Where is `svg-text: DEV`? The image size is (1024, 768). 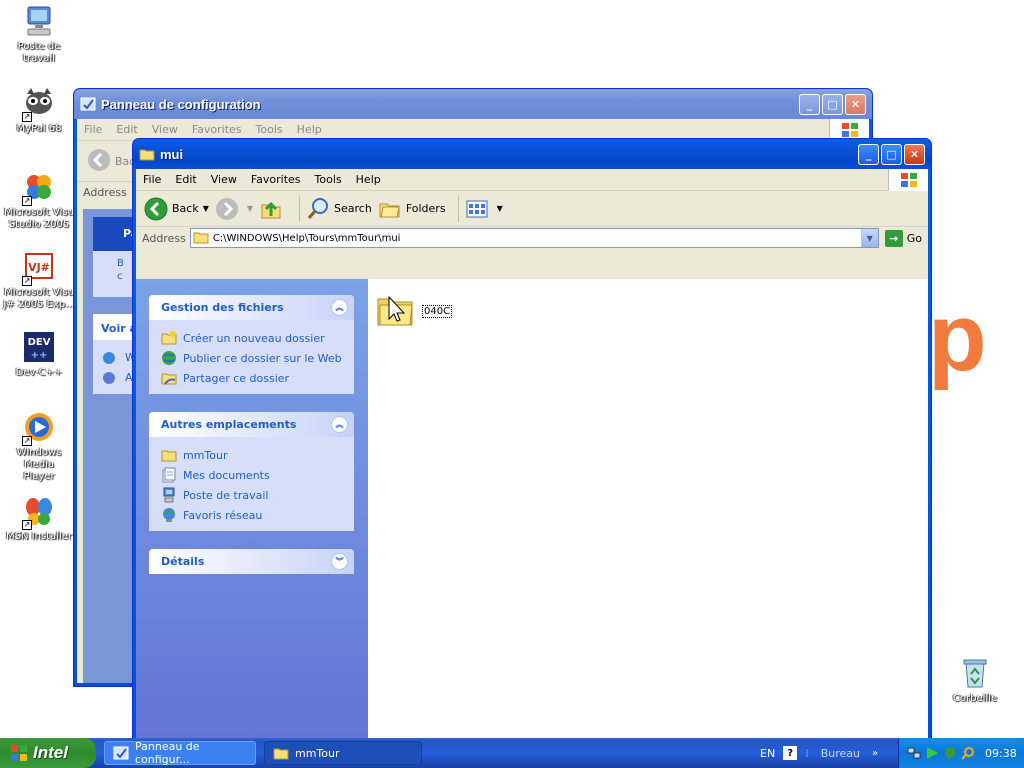
svg-text: DEV is located at coordinates (39, 342).